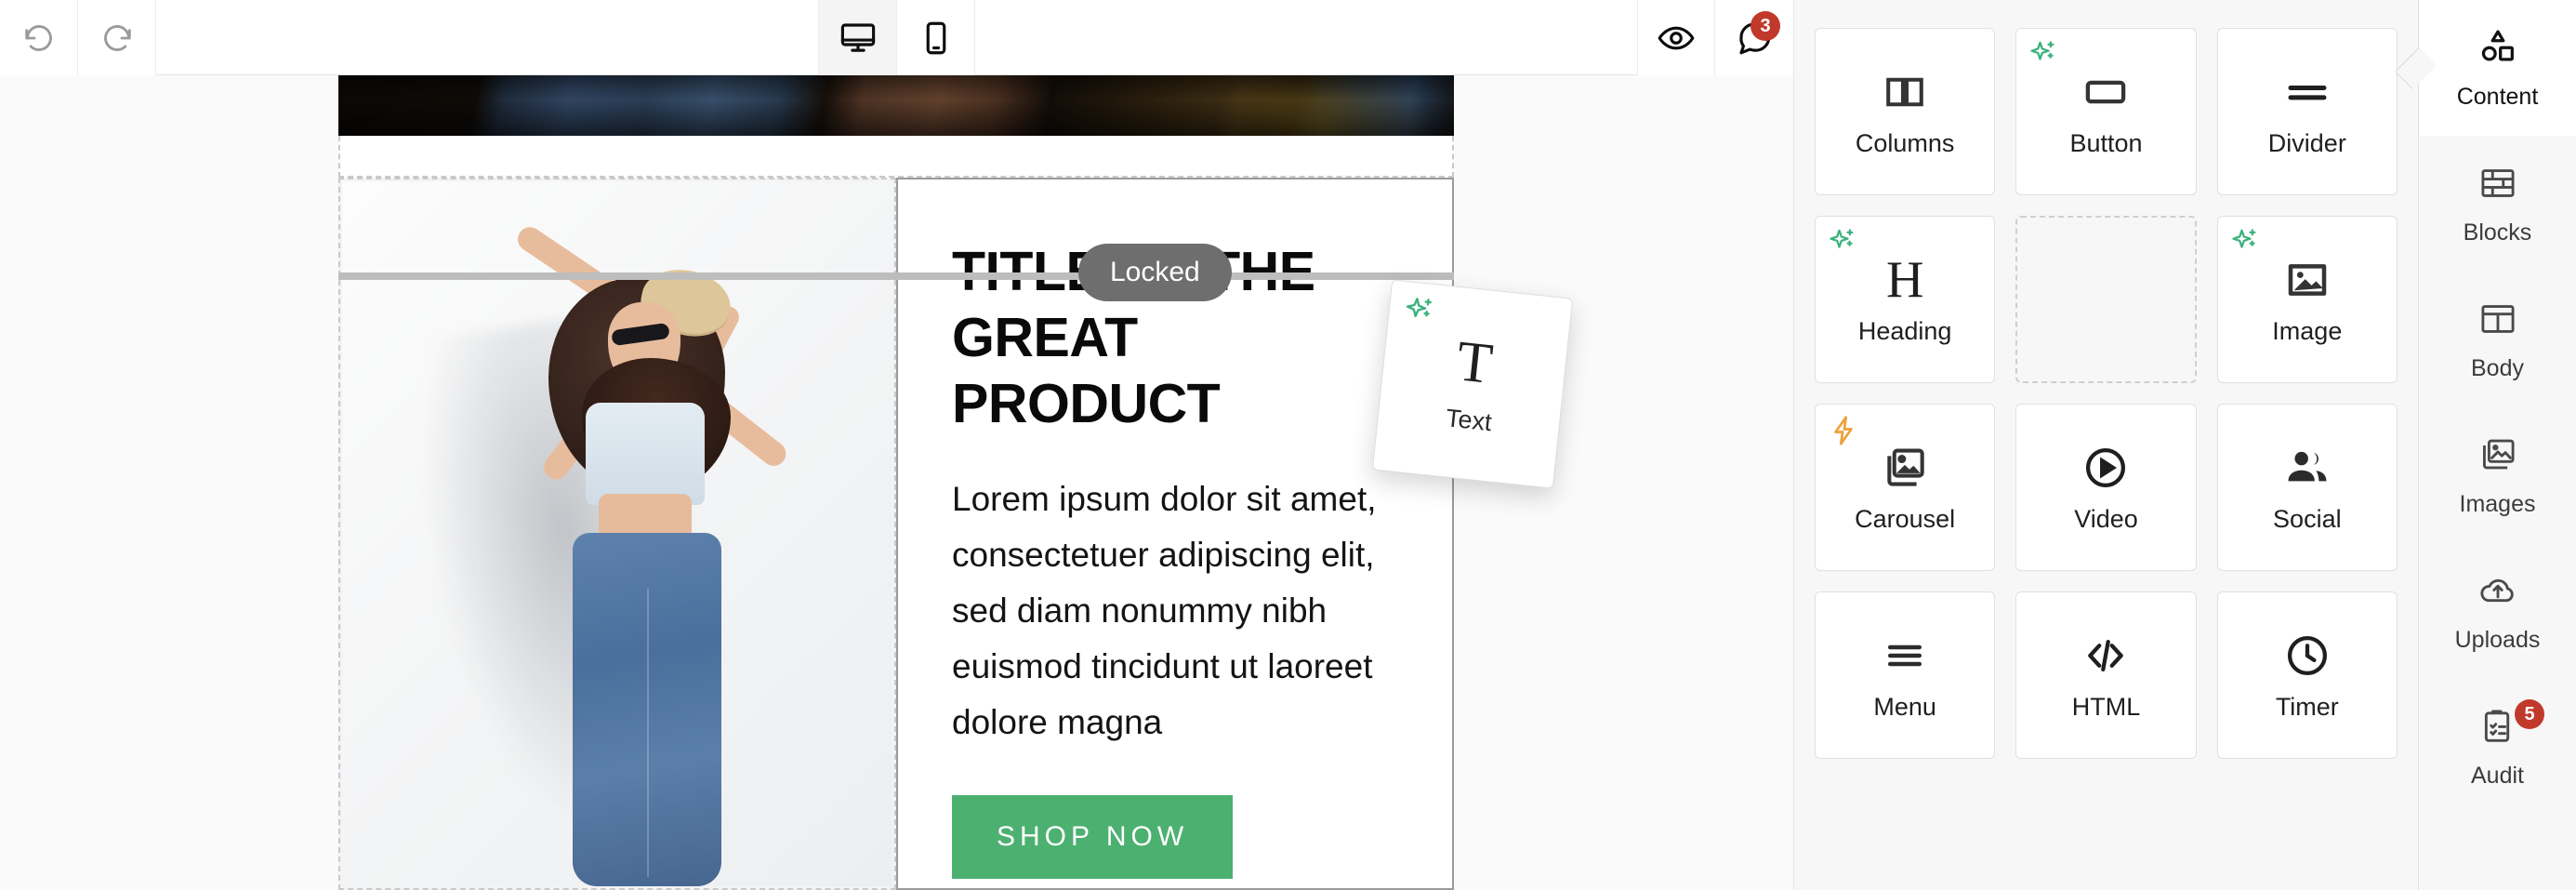 The image size is (2576, 890). What do you see at coordinates (2106, 92) in the screenshot?
I see `button-icon` at bounding box center [2106, 92].